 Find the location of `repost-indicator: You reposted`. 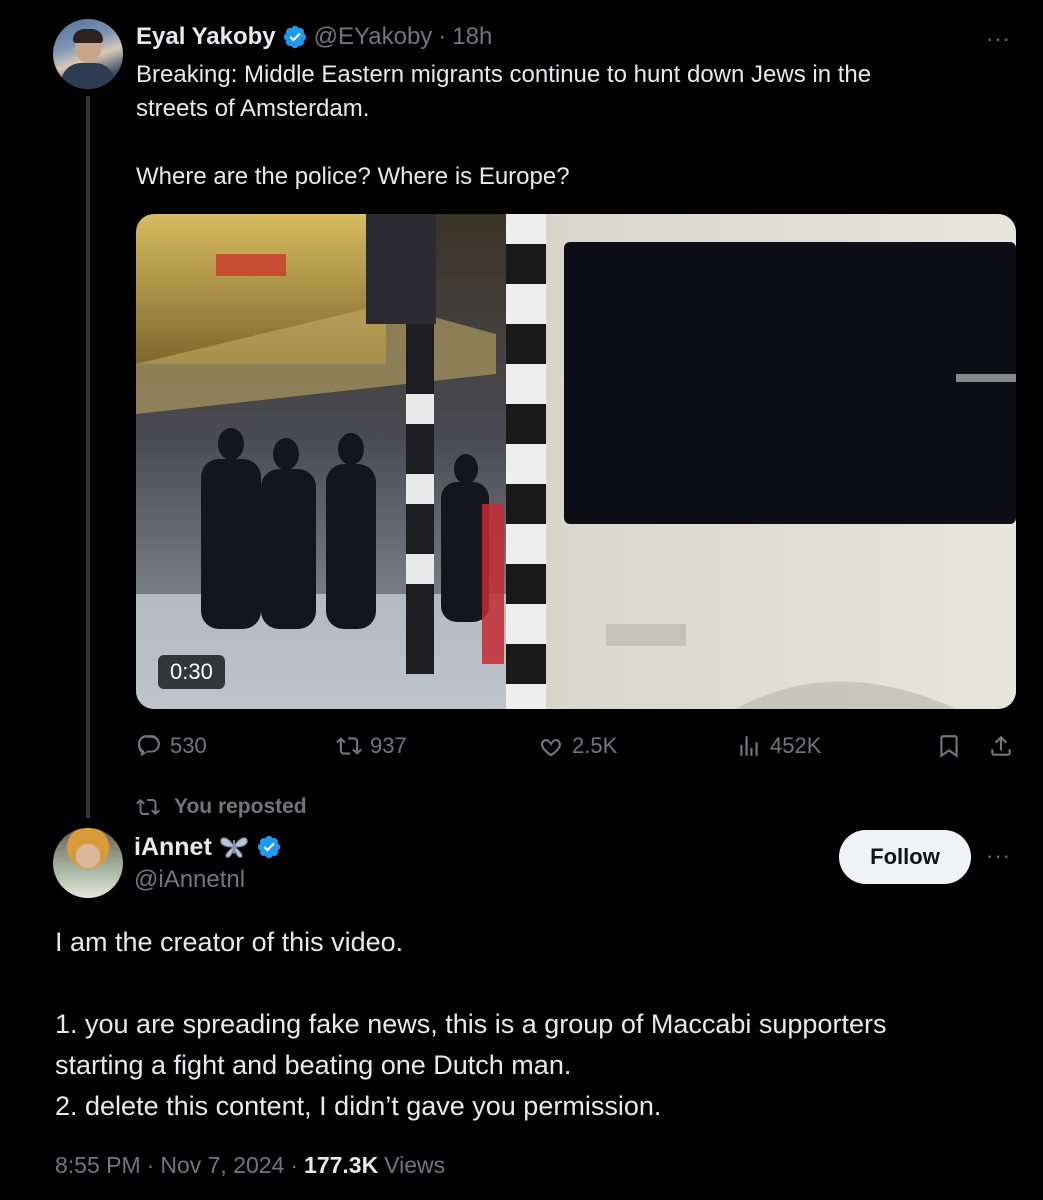

repost-indicator: You reposted is located at coordinates (221, 807).